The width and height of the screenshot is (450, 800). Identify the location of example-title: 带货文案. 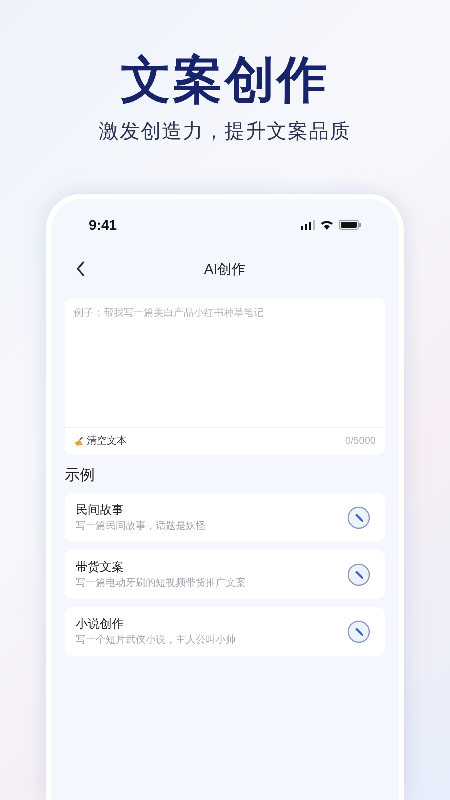
(100, 566).